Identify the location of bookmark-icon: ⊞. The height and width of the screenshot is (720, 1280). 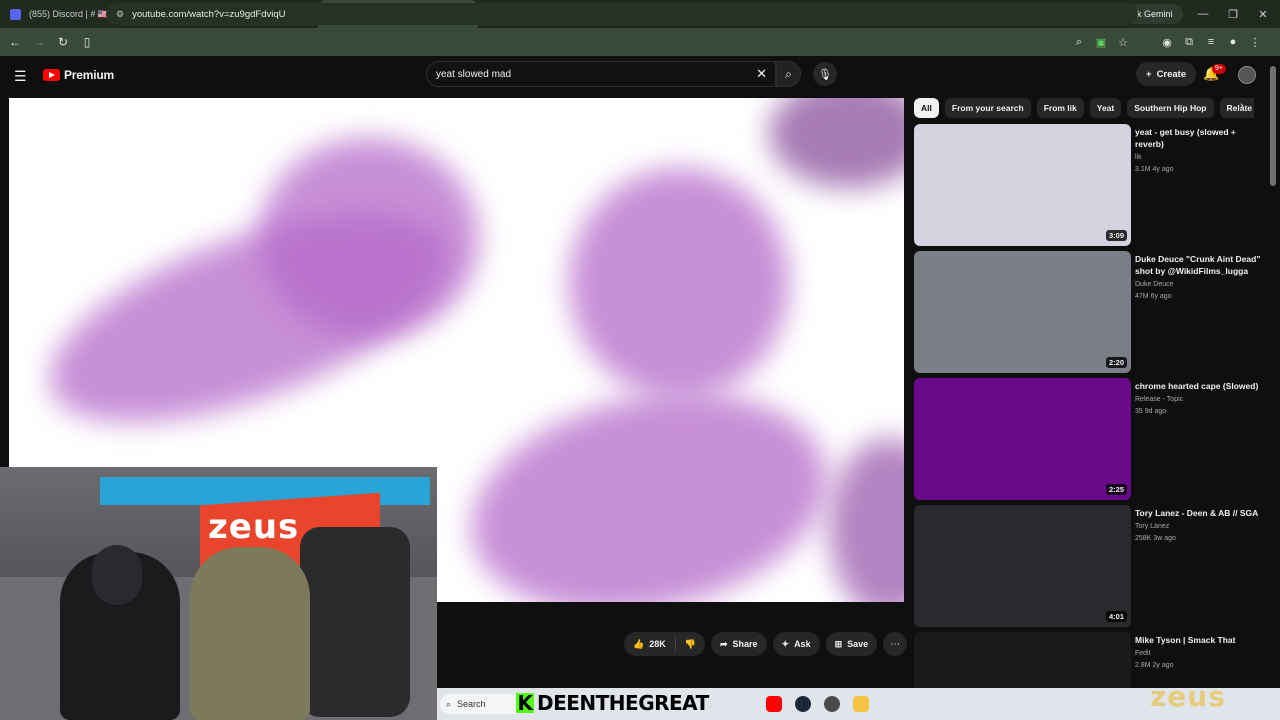
(838, 643).